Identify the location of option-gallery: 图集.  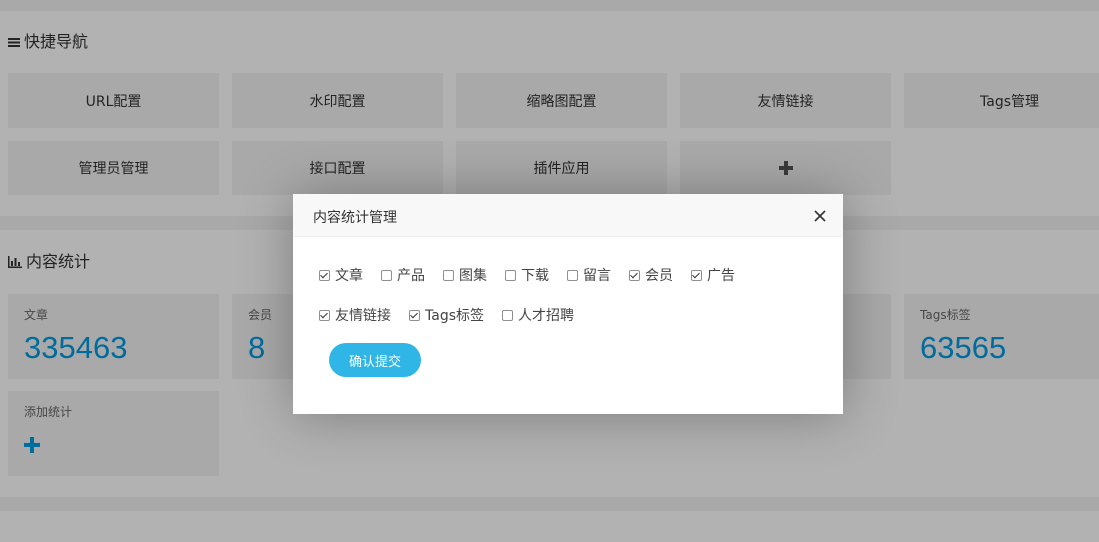
(465, 275).